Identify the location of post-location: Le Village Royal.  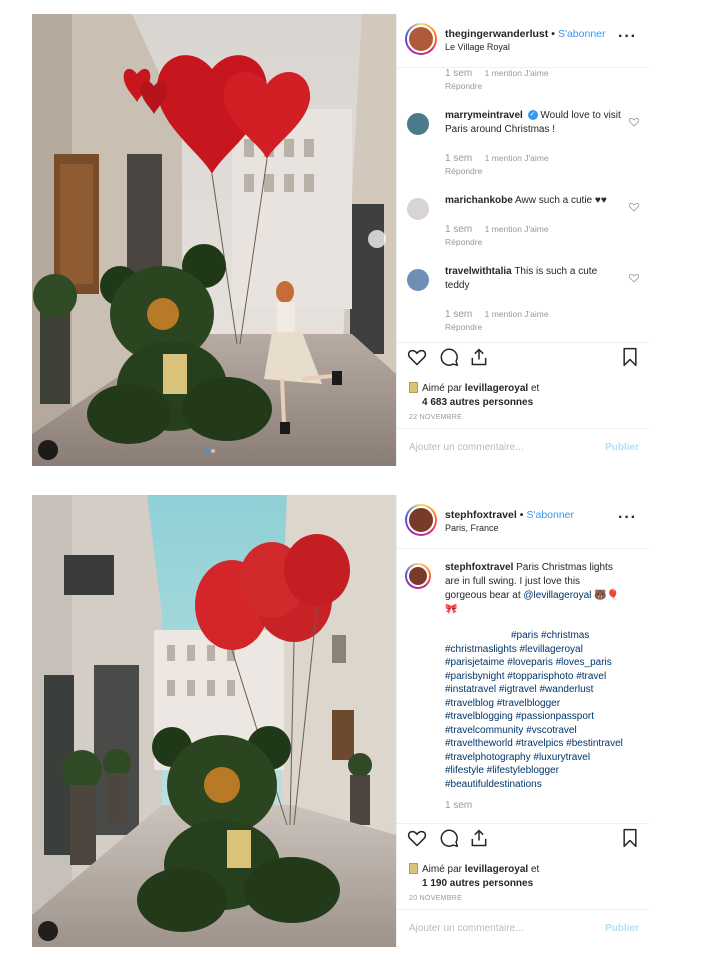
(477, 47).